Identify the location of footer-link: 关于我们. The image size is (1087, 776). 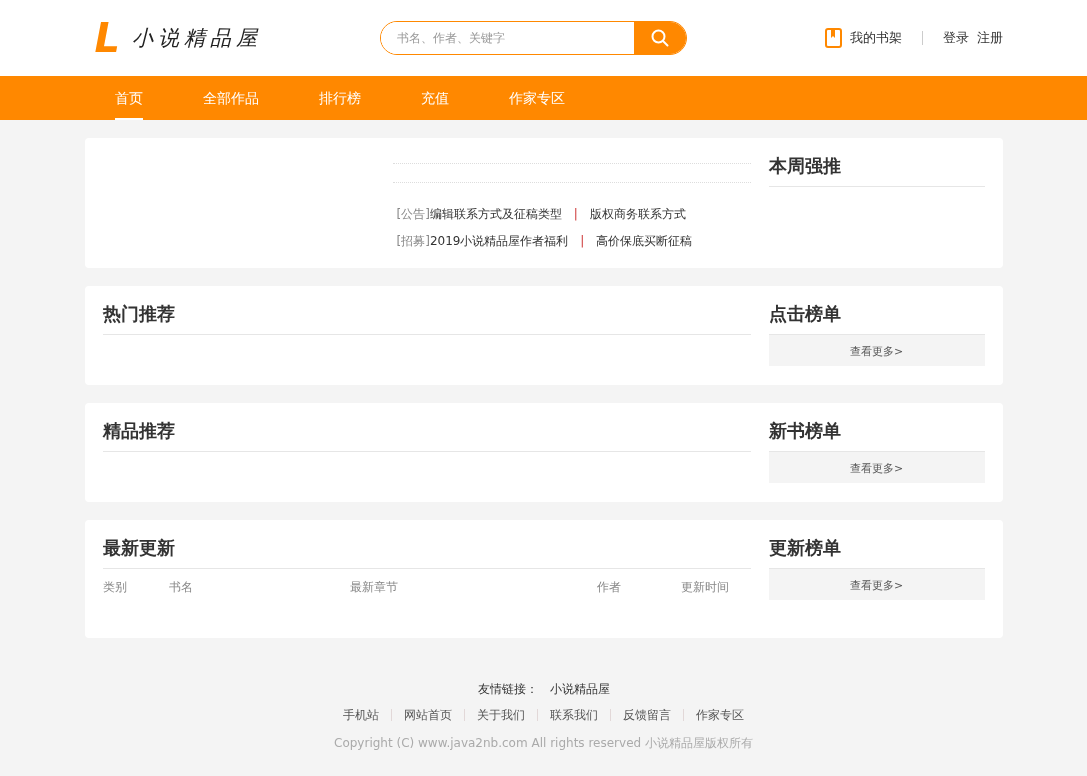
(501, 715).